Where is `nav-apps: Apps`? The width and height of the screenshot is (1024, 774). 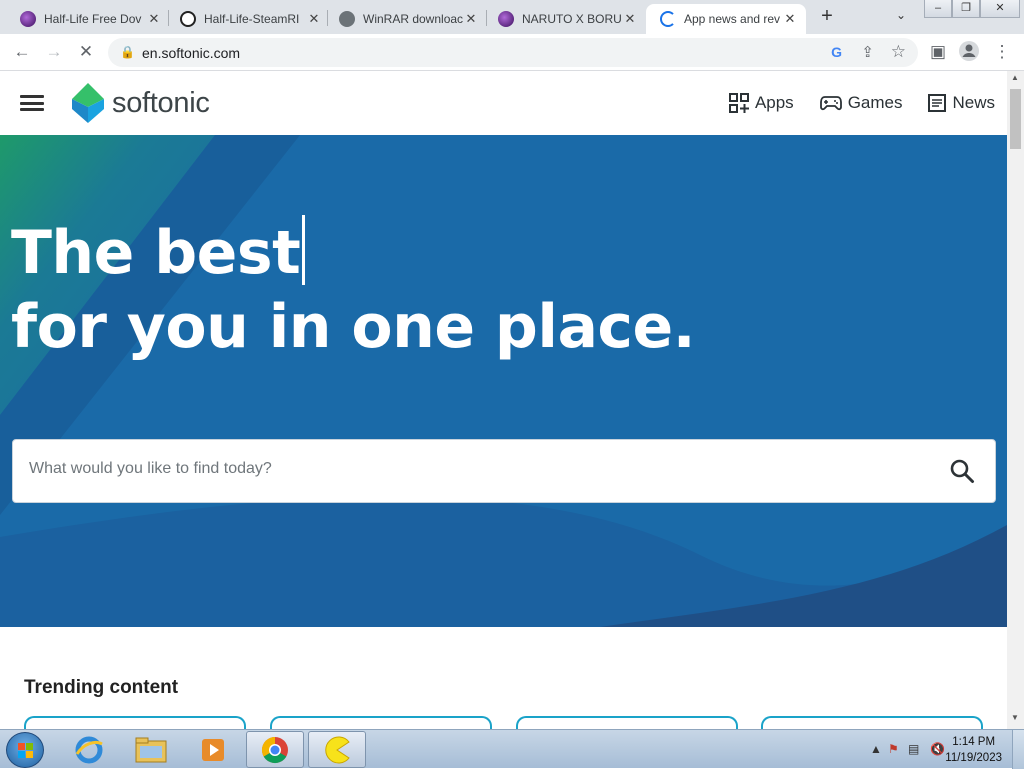
nav-apps: Apps is located at coordinates (761, 103).